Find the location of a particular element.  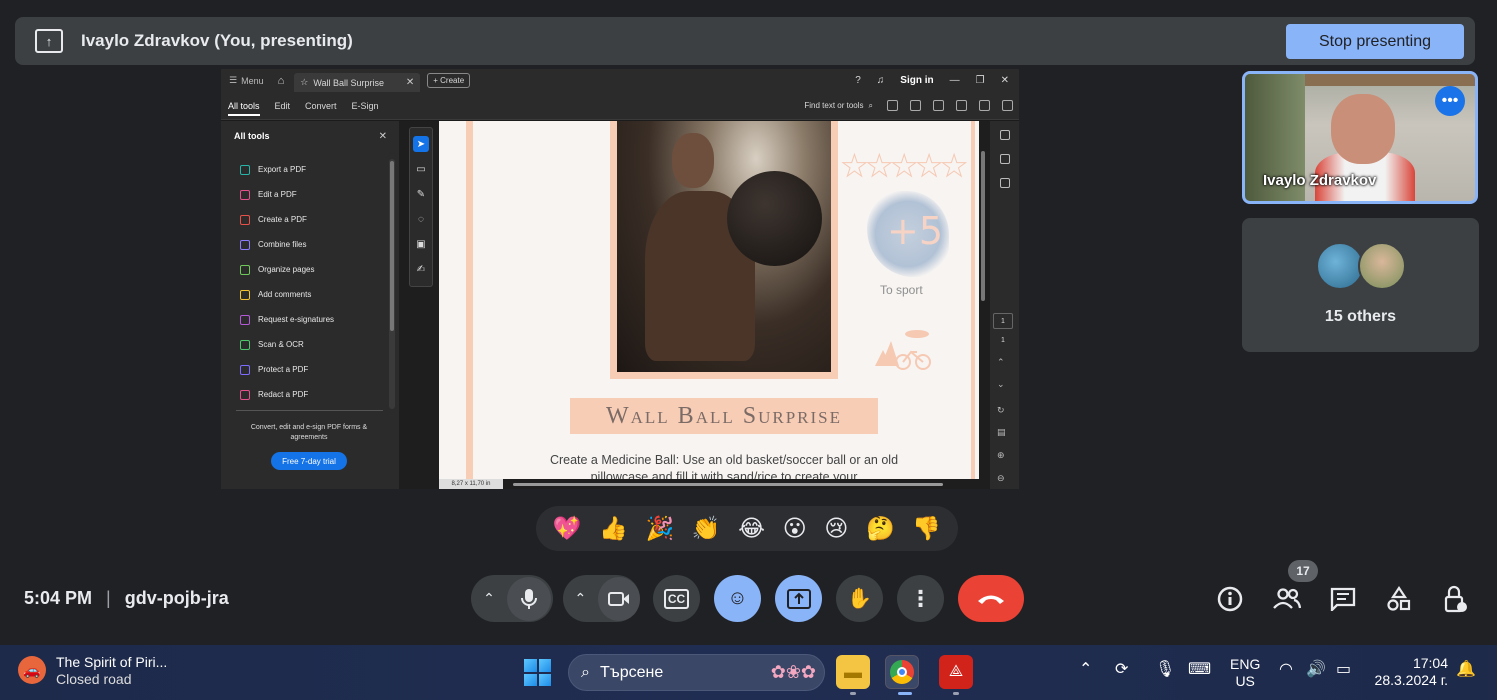

tool-item: Organize pages is located at coordinates (287, 269).